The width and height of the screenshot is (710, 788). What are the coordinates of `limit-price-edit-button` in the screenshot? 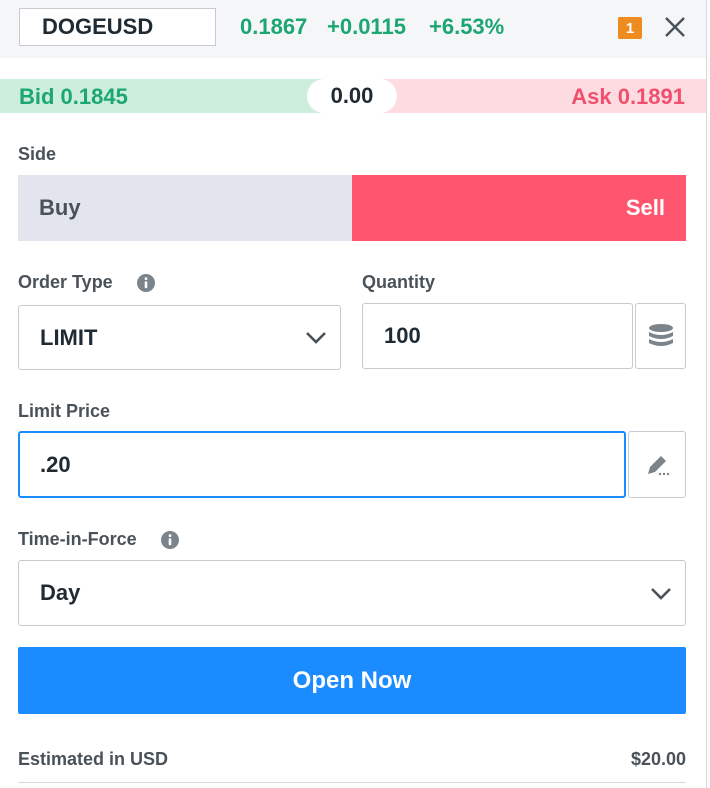 It's located at (657, 464).